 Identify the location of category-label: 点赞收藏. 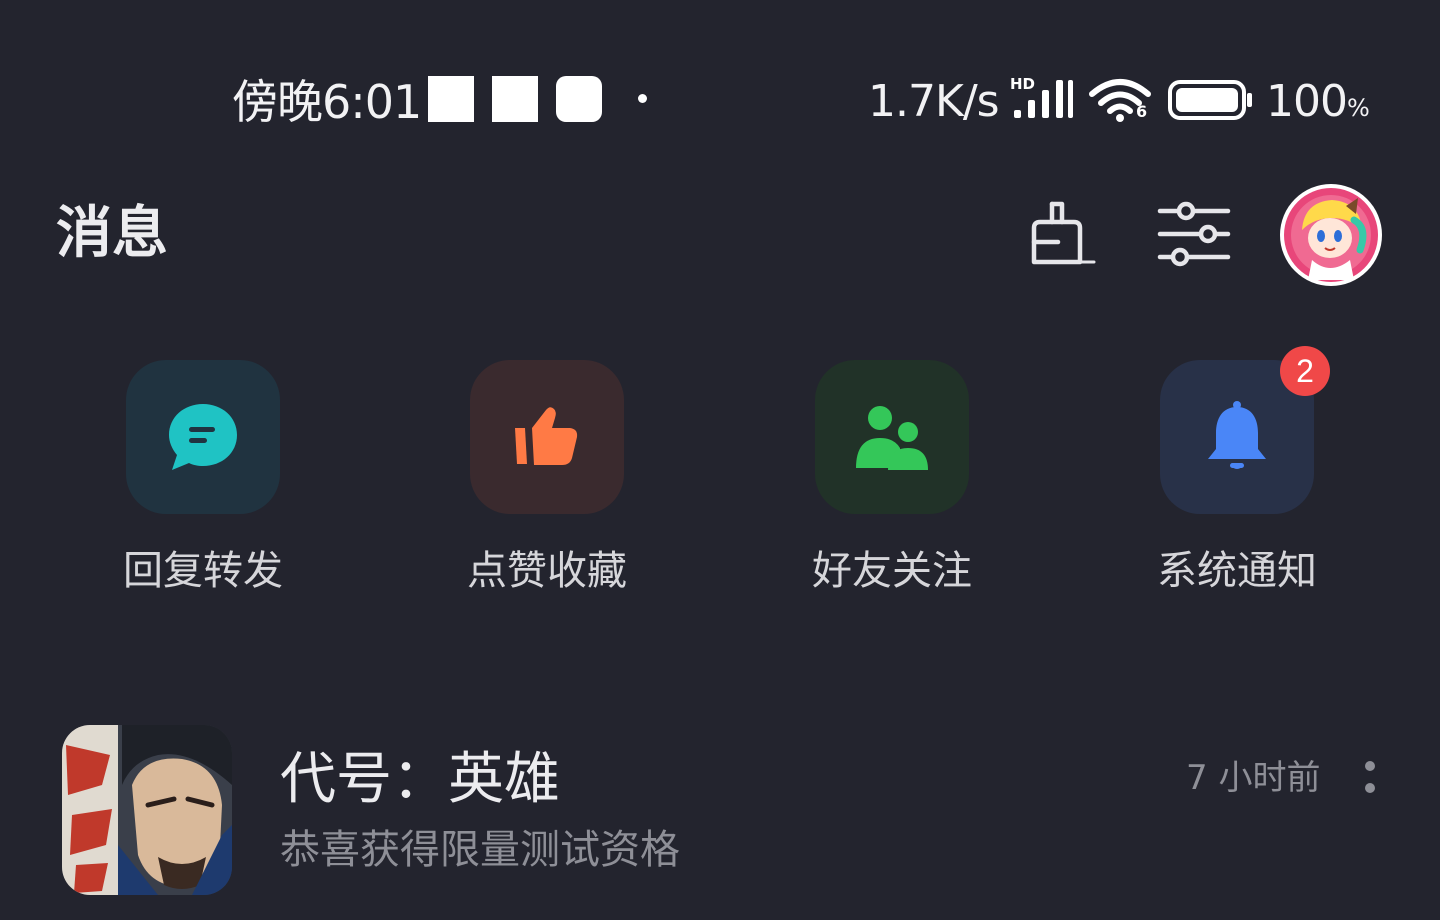
(547, 571).